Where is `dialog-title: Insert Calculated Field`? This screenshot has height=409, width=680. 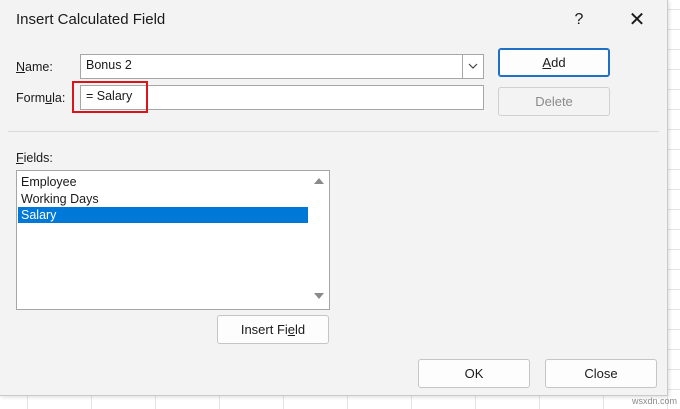 dialog-title: Insert Calculated Field is located at coordinates (91, 19).